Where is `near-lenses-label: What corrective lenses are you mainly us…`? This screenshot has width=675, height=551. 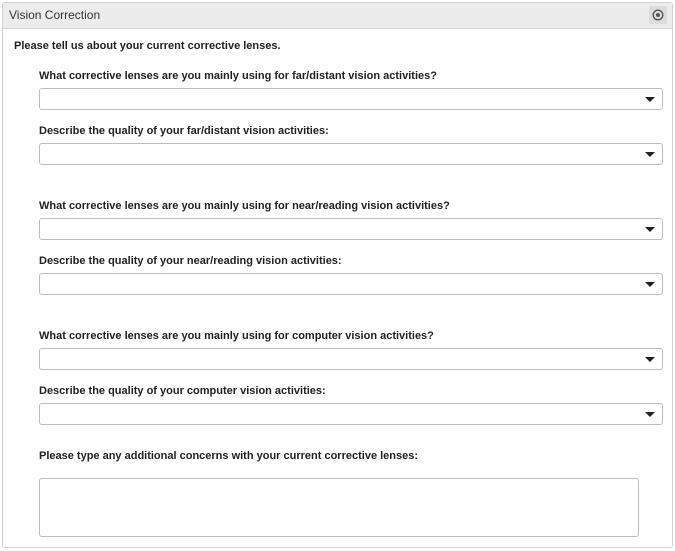
near-lenses-label: What corrective lenses are you mainly us… is located at coordinates (244, 206).